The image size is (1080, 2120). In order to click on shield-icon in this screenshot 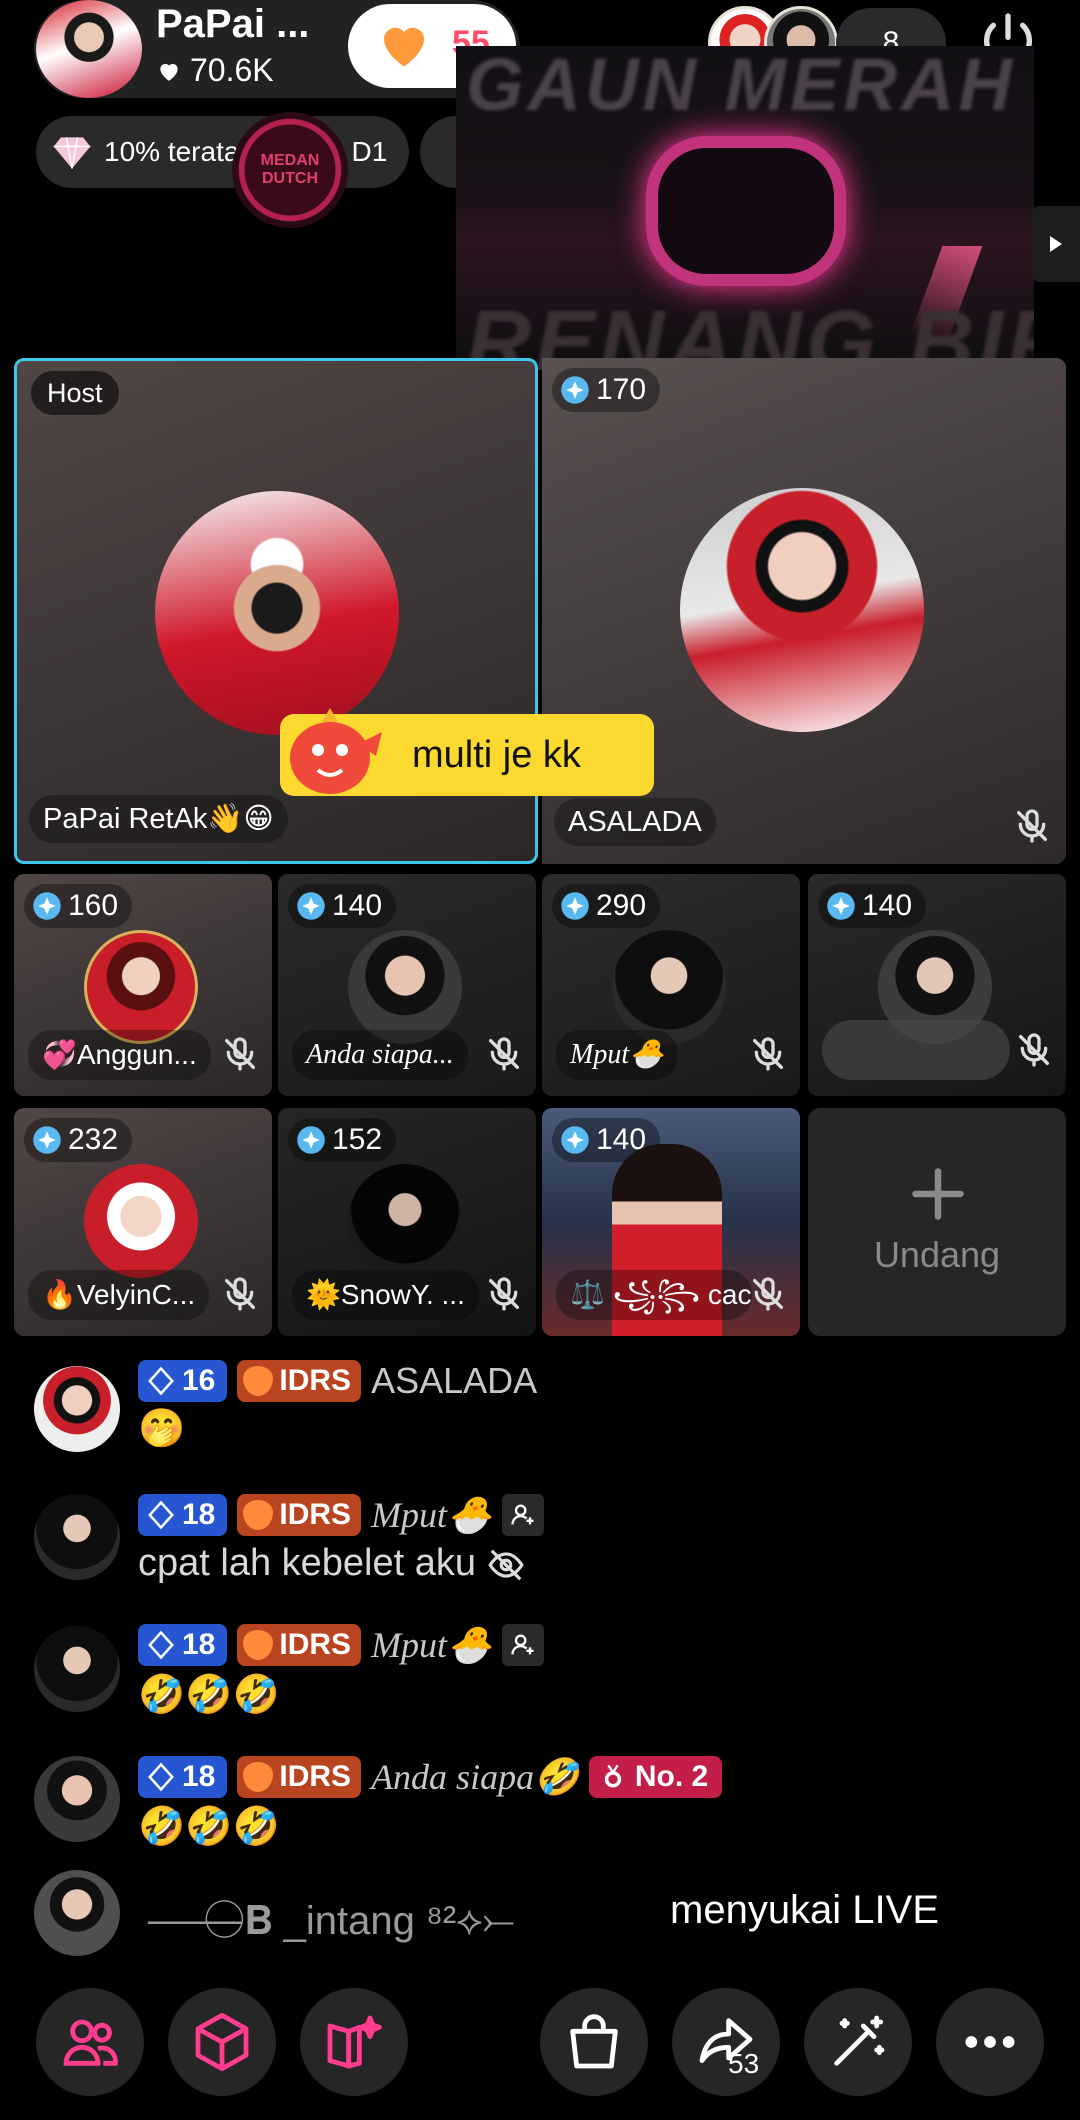, I will do `click(258, 1381)`.